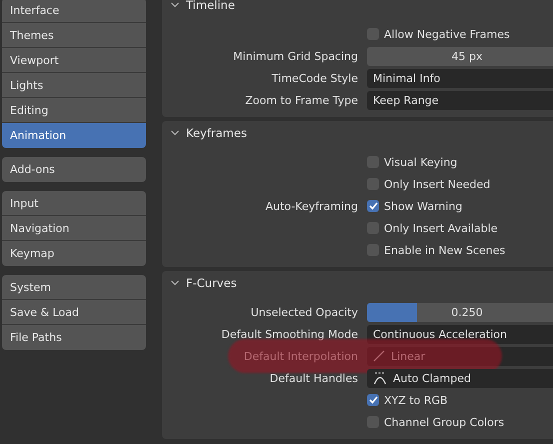 Image resolution: width=553 pixels, height=444 pixels. What do you see at coordinates (289, 334) in the screenshot?
I see `field-label: Default Smoothing Mode` at bounding box center [289, 334].